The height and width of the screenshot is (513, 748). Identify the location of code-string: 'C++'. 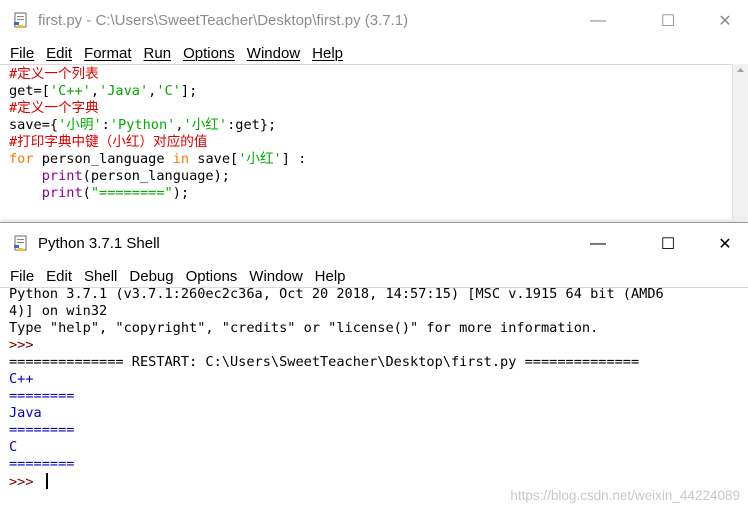
(70, 91).